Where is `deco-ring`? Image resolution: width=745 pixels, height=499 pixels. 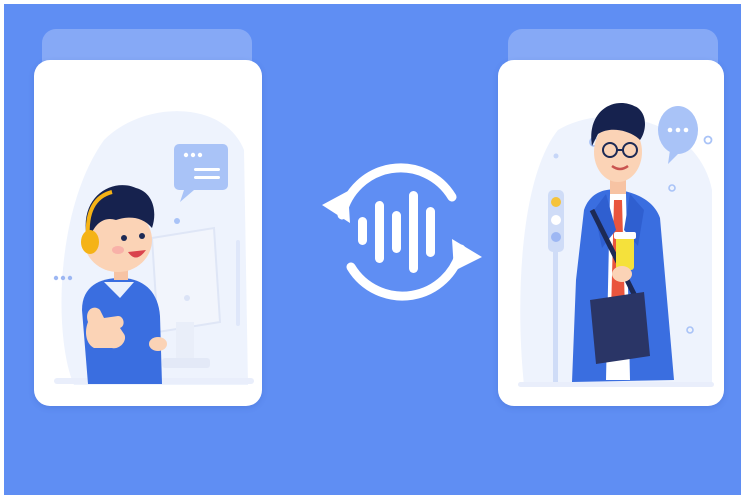
deco-ring is located at coordinates (708, 140).